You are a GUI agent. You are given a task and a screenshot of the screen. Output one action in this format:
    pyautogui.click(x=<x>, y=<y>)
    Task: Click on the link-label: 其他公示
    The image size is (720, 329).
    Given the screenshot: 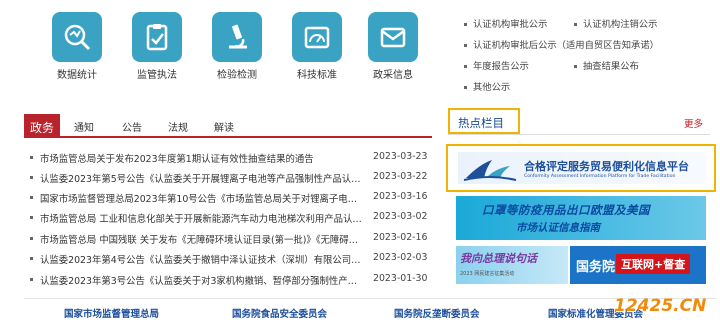 What is the action you would take?
    pyautogui.click(x=492, y=87)
    